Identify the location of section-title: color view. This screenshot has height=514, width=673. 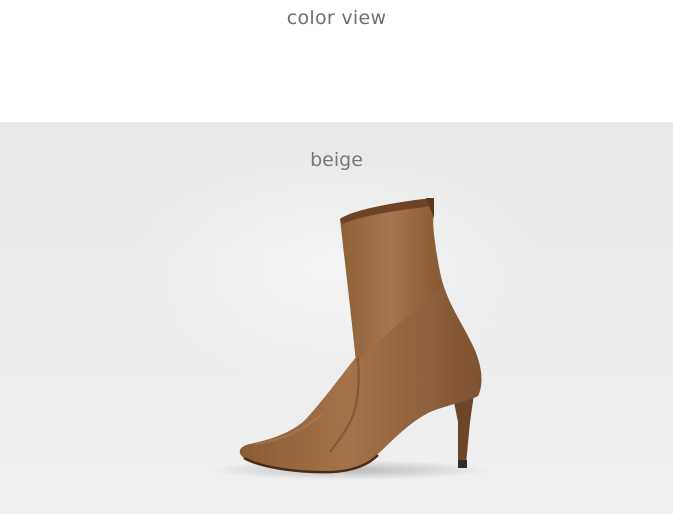
(336, 18).